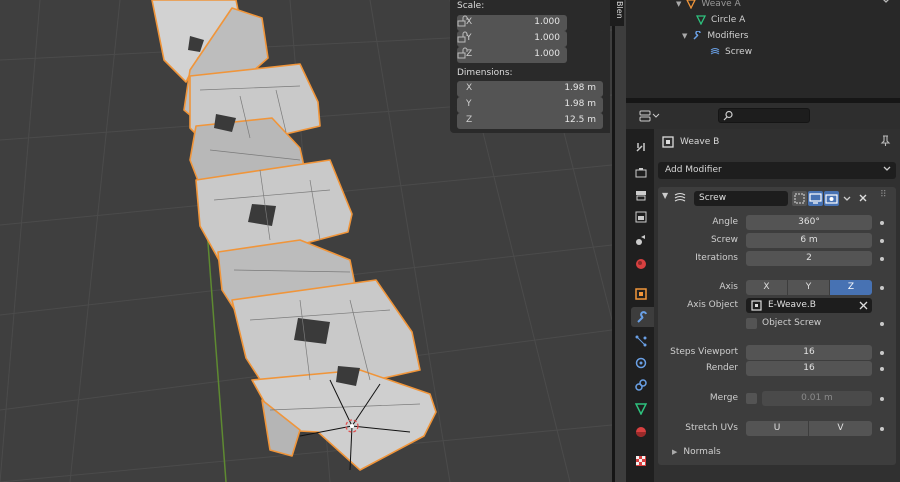 This screenshot has width=900, height=482. Describe the element at coordinates (641, 195) in the screenshot. I see `tab-output` at that location.